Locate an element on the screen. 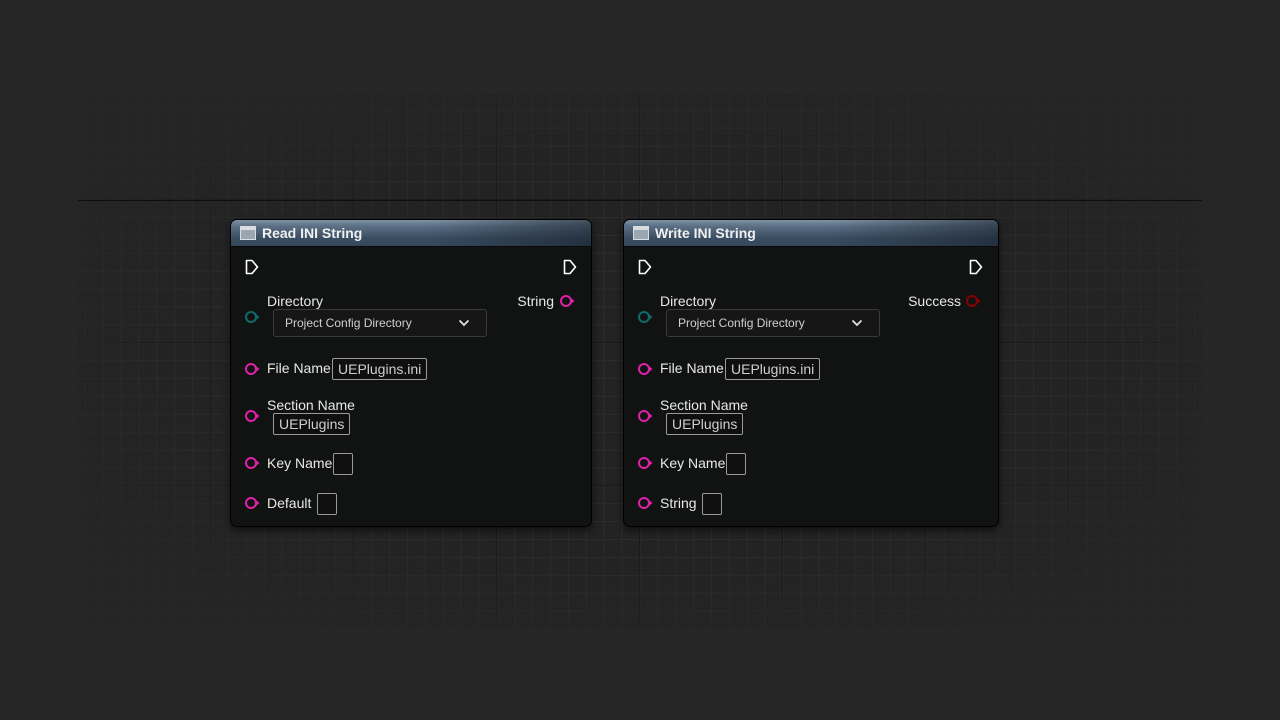 The image size is (1280, 720). default-pin is located at coordinates (252, 503).